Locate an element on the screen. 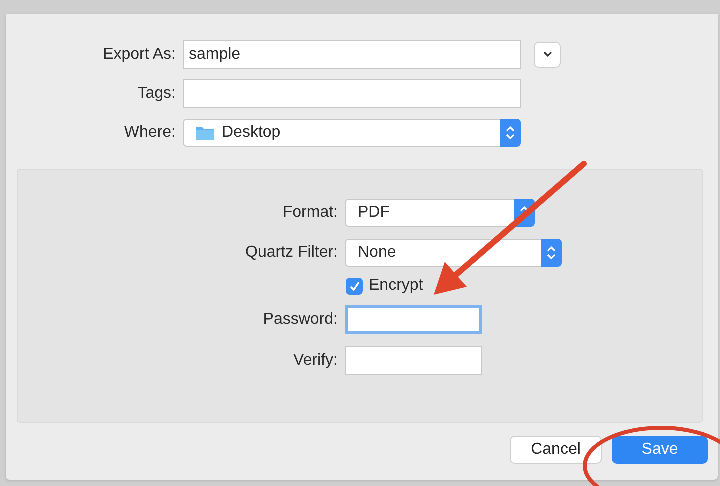  field-label: Password: is located at coordinates (300, 320).